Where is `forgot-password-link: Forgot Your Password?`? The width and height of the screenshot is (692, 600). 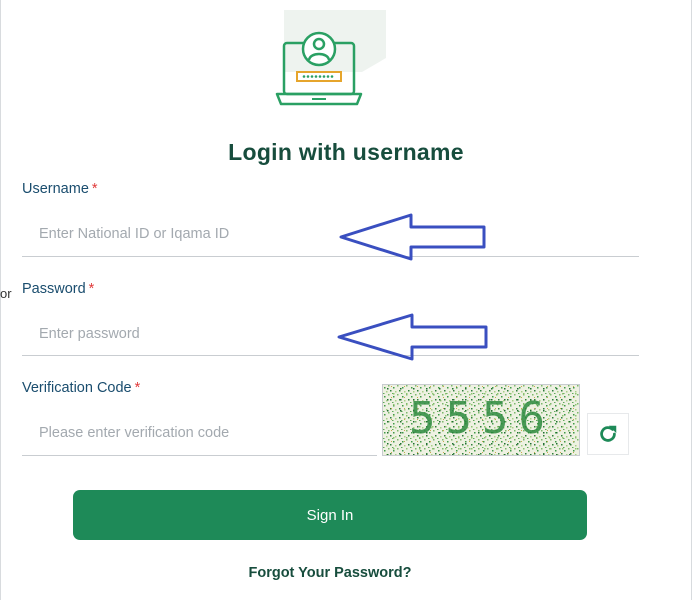 forgot-password-link: Forgot Your Password? is located at coordinates (330, 573).